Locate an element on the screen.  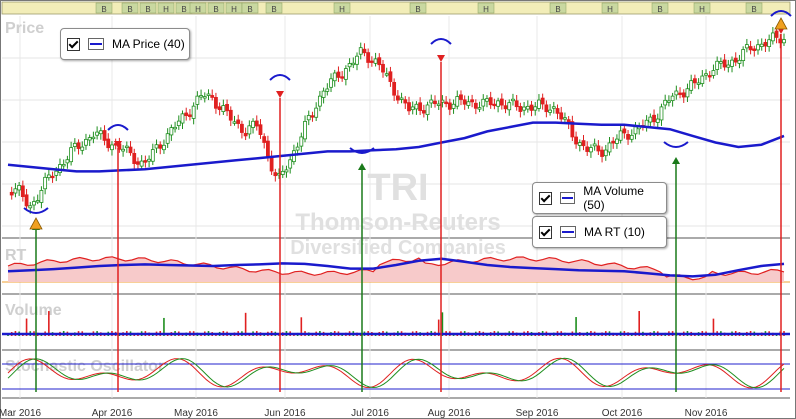
x-tick-label: Apr 2016 is located at coordinates (112, 413).